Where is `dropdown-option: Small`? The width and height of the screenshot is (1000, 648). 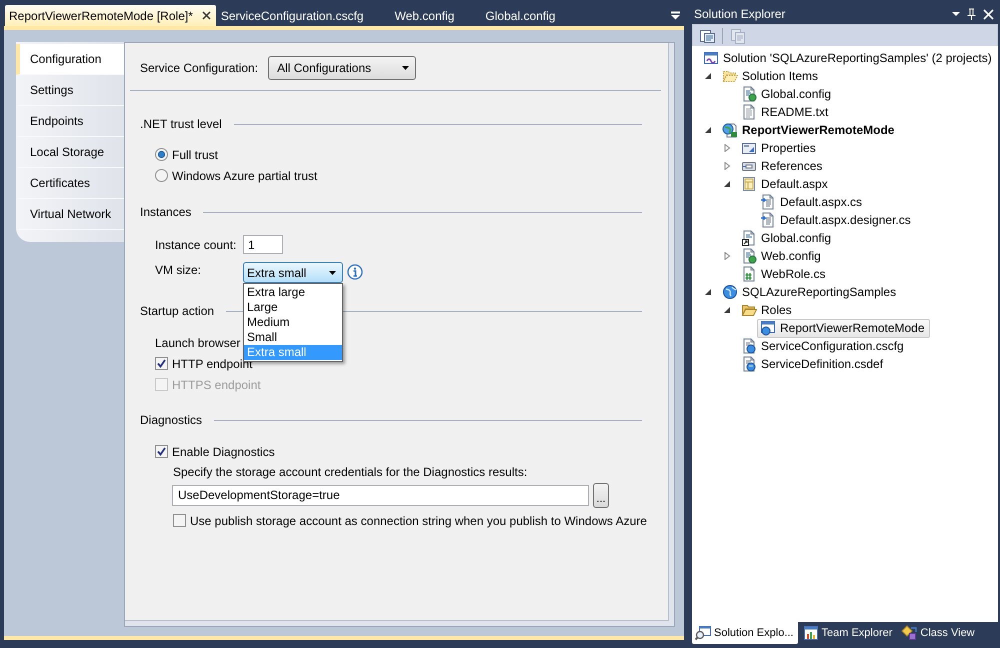 dropdown-option: Small is located at coordinates (293, 337).